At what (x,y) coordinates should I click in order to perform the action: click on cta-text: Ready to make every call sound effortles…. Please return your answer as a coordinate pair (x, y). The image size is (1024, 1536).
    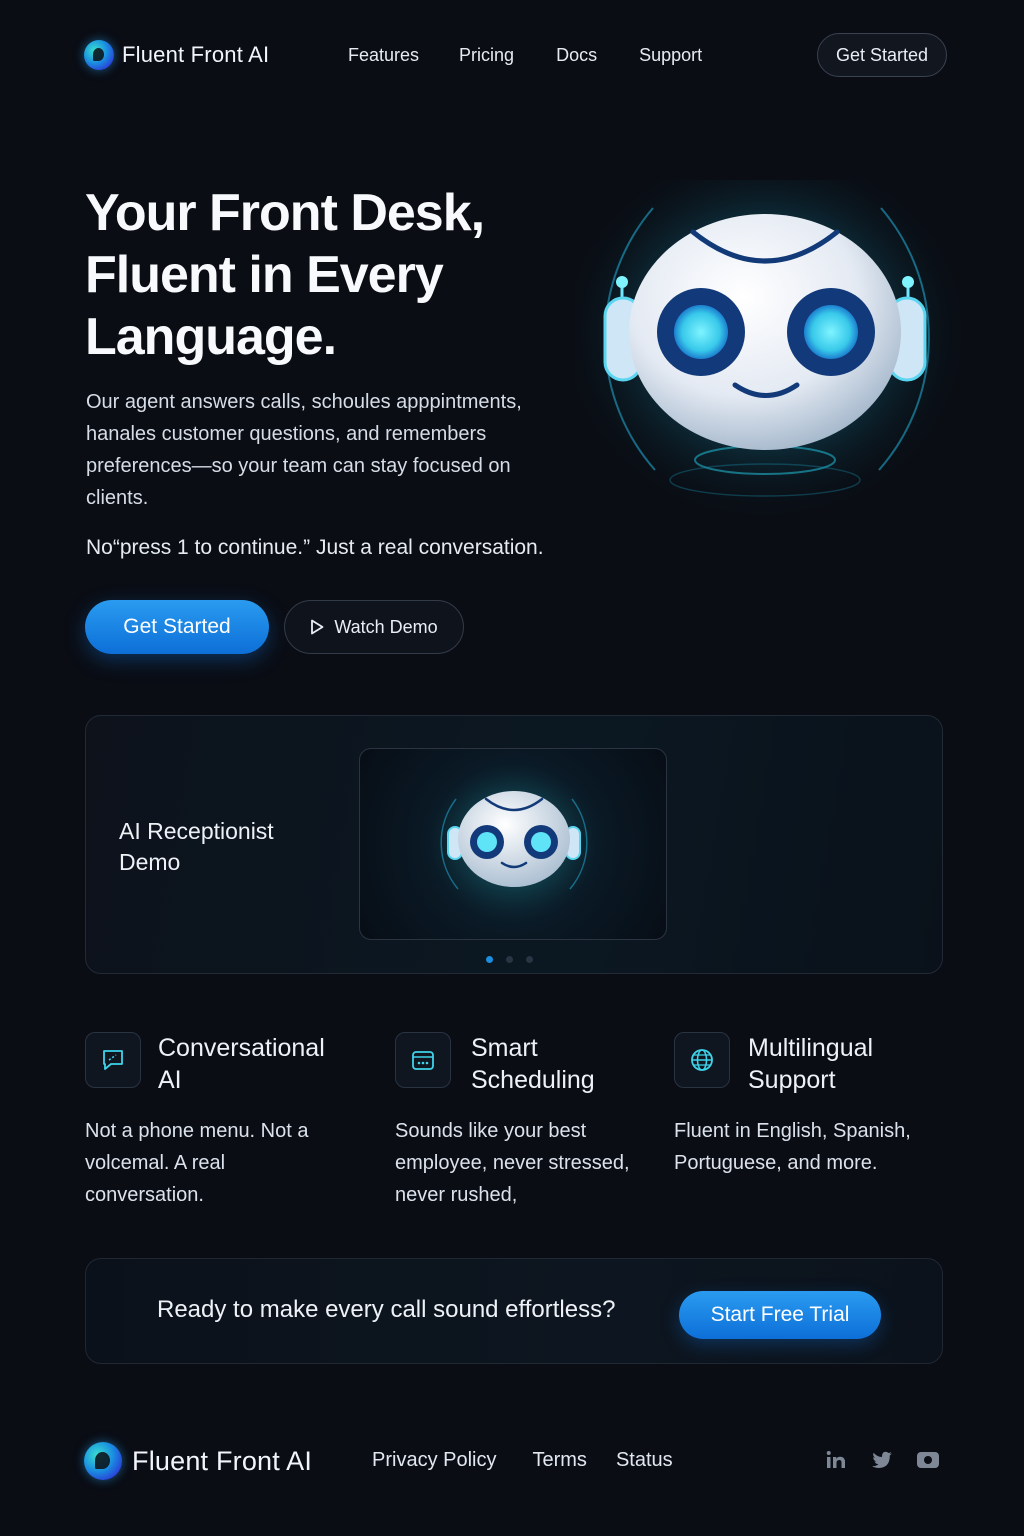
    Looking at the image, I should click on (386, 1309).